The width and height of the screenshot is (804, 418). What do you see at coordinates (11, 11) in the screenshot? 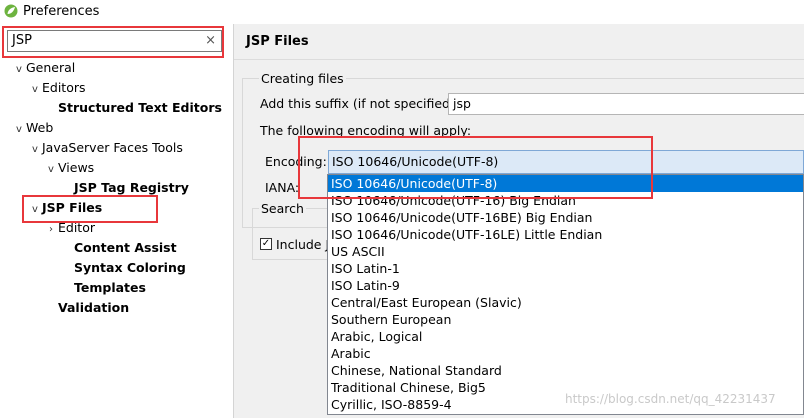
I see `spring-leaf-icon` at bounding box center [11, 11].